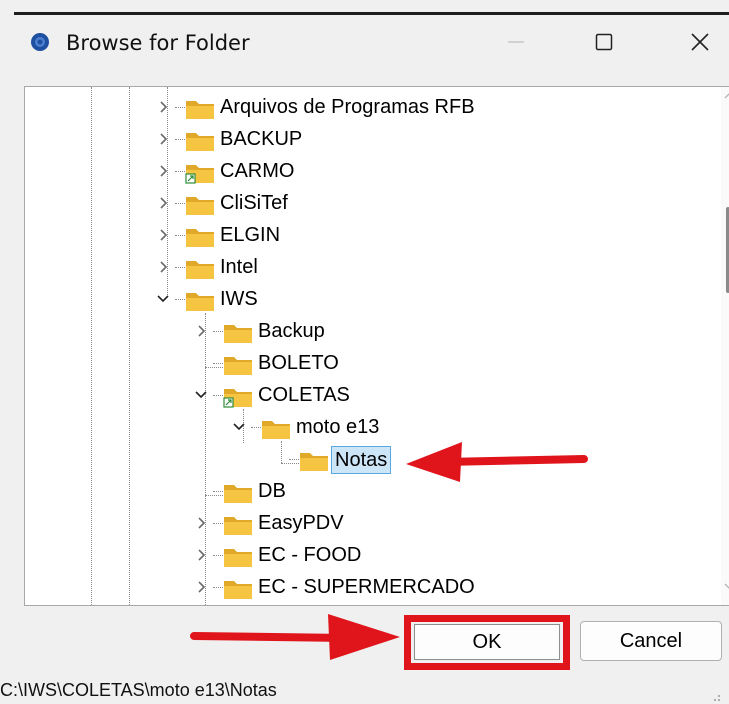 This screenshot has width=729, height=704. Describe the element at coordinates (301, 523) in the screenshot. I see `tree-item-label: EasyPDV` at that location.